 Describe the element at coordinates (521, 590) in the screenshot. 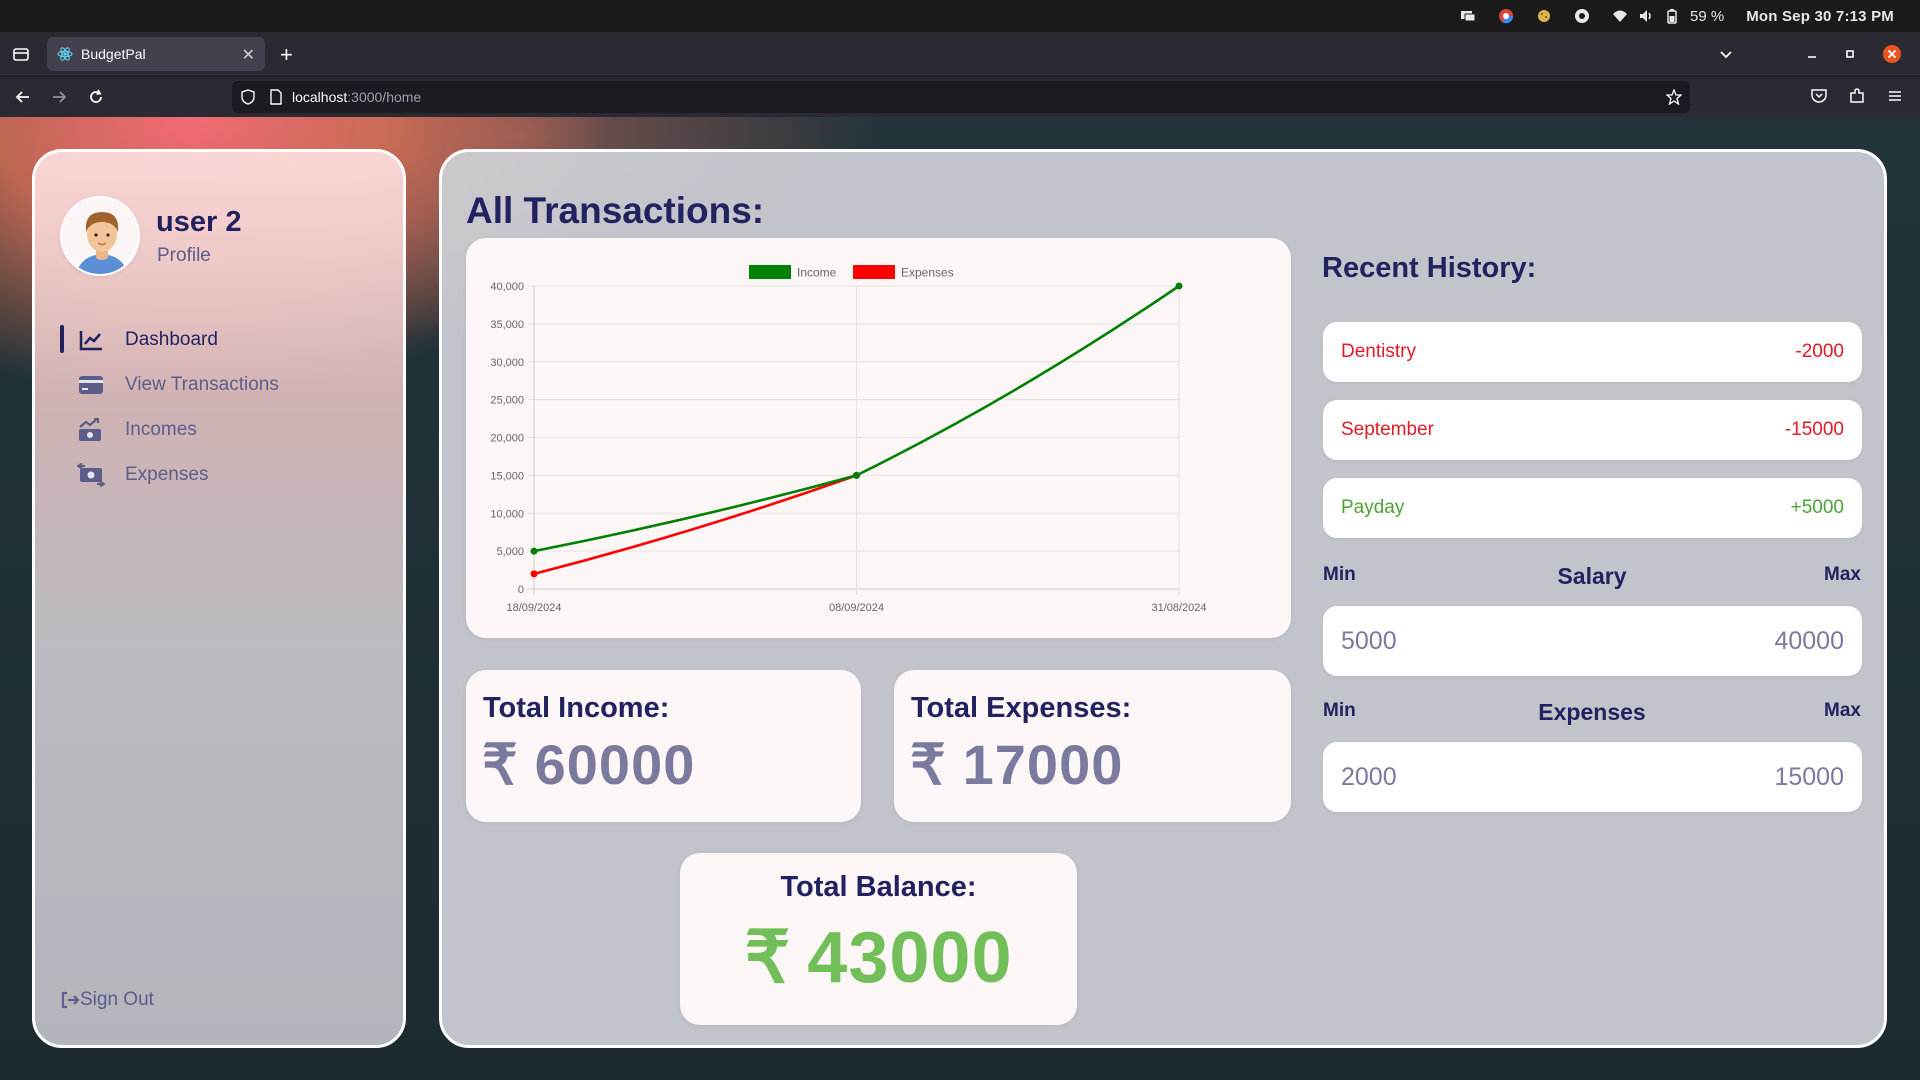

I see `y-tick-label: 0` at that location.